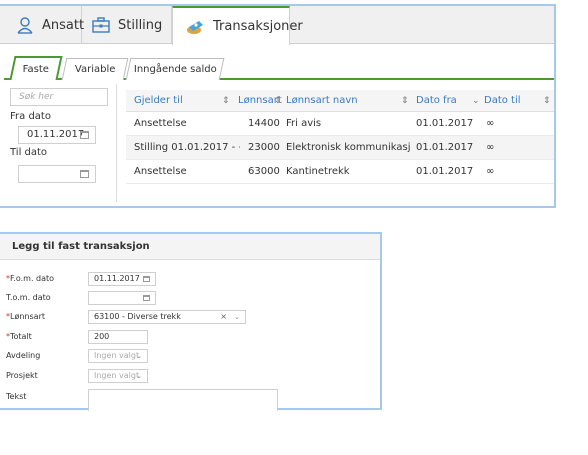 The image size is (588, 455). What do you see at coordinates (59, 97) in the screenshot?
I see `search-input: Søk her` at bounding box center [59, 97].